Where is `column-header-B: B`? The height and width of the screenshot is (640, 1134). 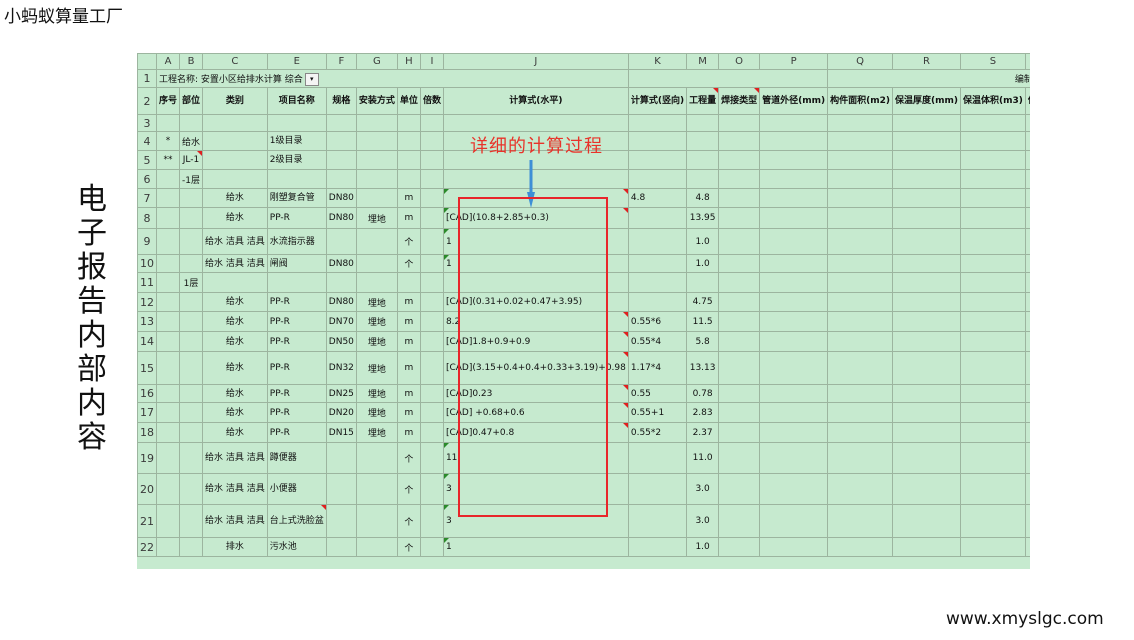 column-header-B: B is located at coordinates (191, 61).